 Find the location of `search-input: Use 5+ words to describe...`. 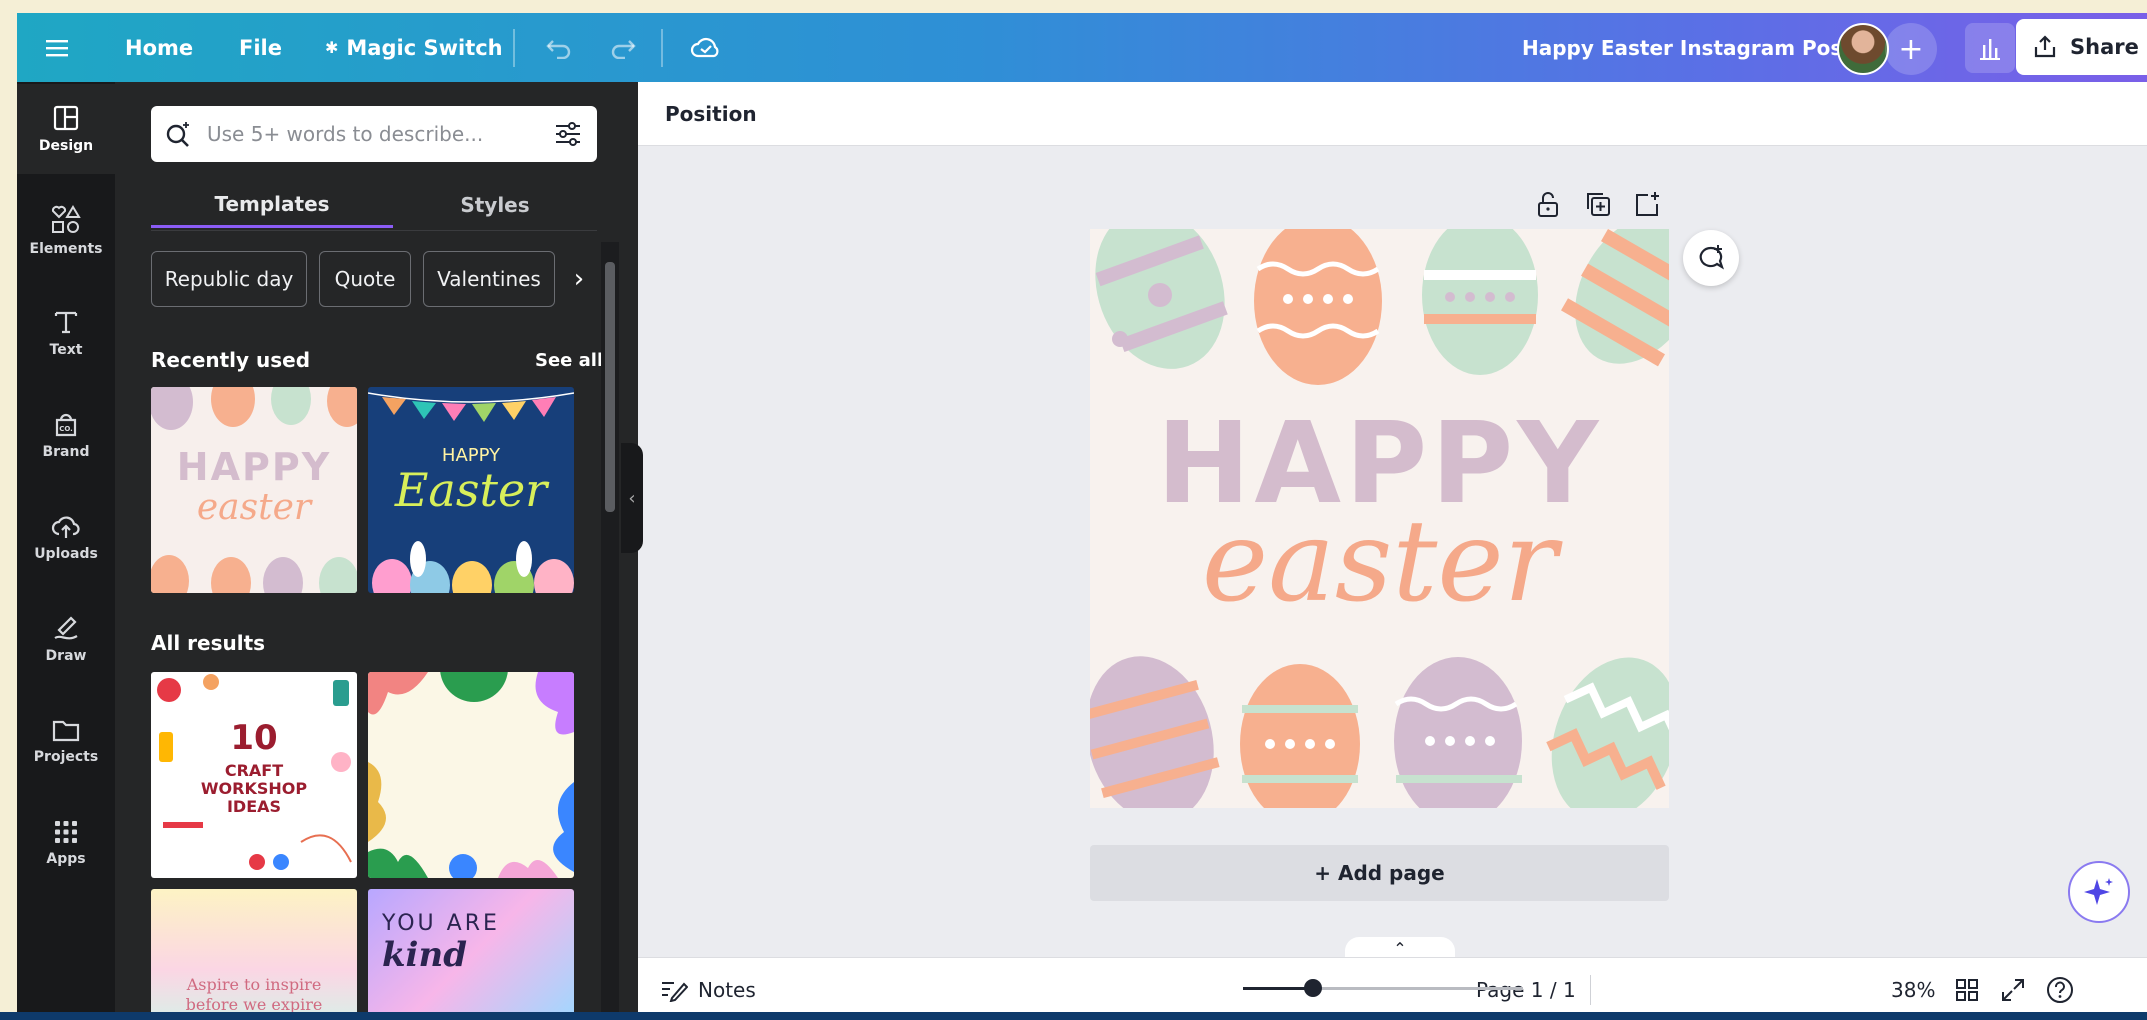

search-input: Use 5+ words to describe... is located at coordinates (345, 134).